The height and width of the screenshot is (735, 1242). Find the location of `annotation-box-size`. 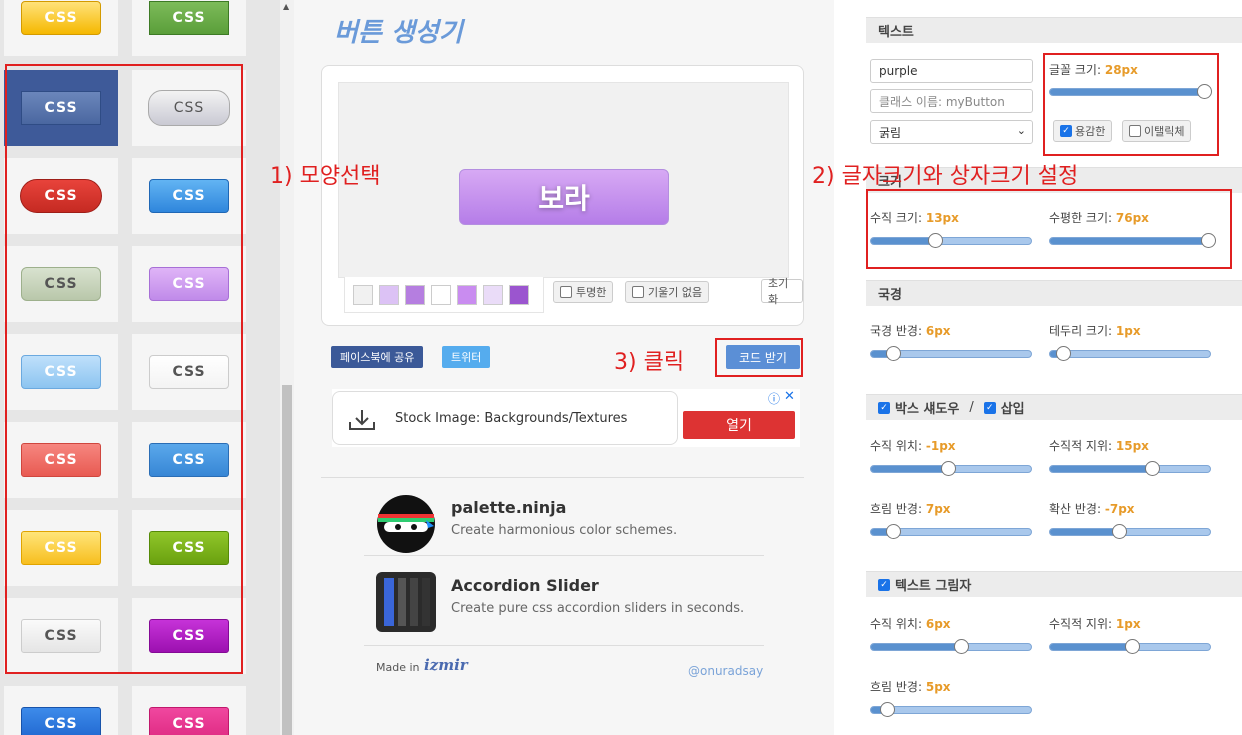

annotation-box-size is located at coordinates (1049, 229).